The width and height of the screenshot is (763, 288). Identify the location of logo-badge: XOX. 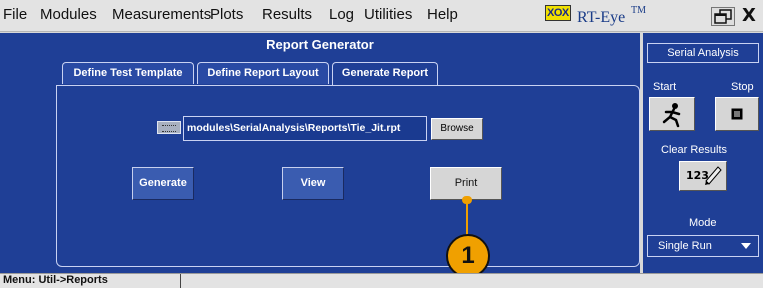
(558, 13).